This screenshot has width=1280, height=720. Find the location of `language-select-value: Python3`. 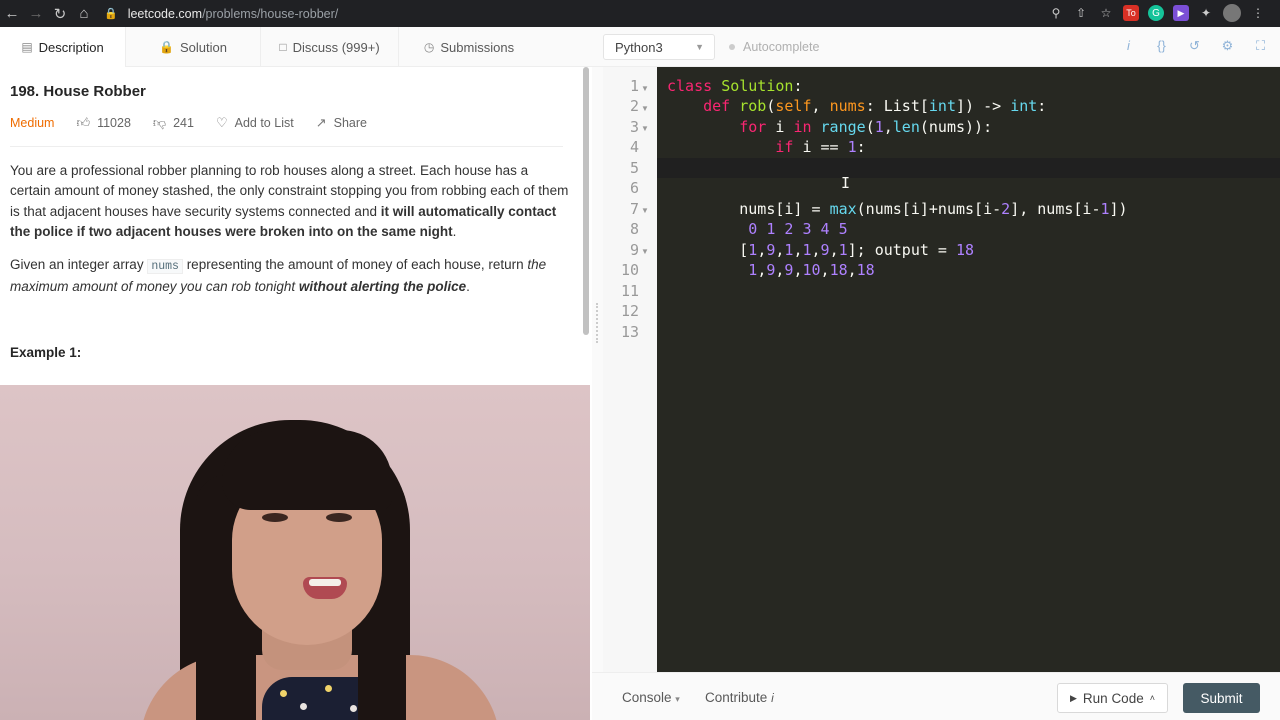

language-select-value: Python3 is located at coordinates (639, 47).